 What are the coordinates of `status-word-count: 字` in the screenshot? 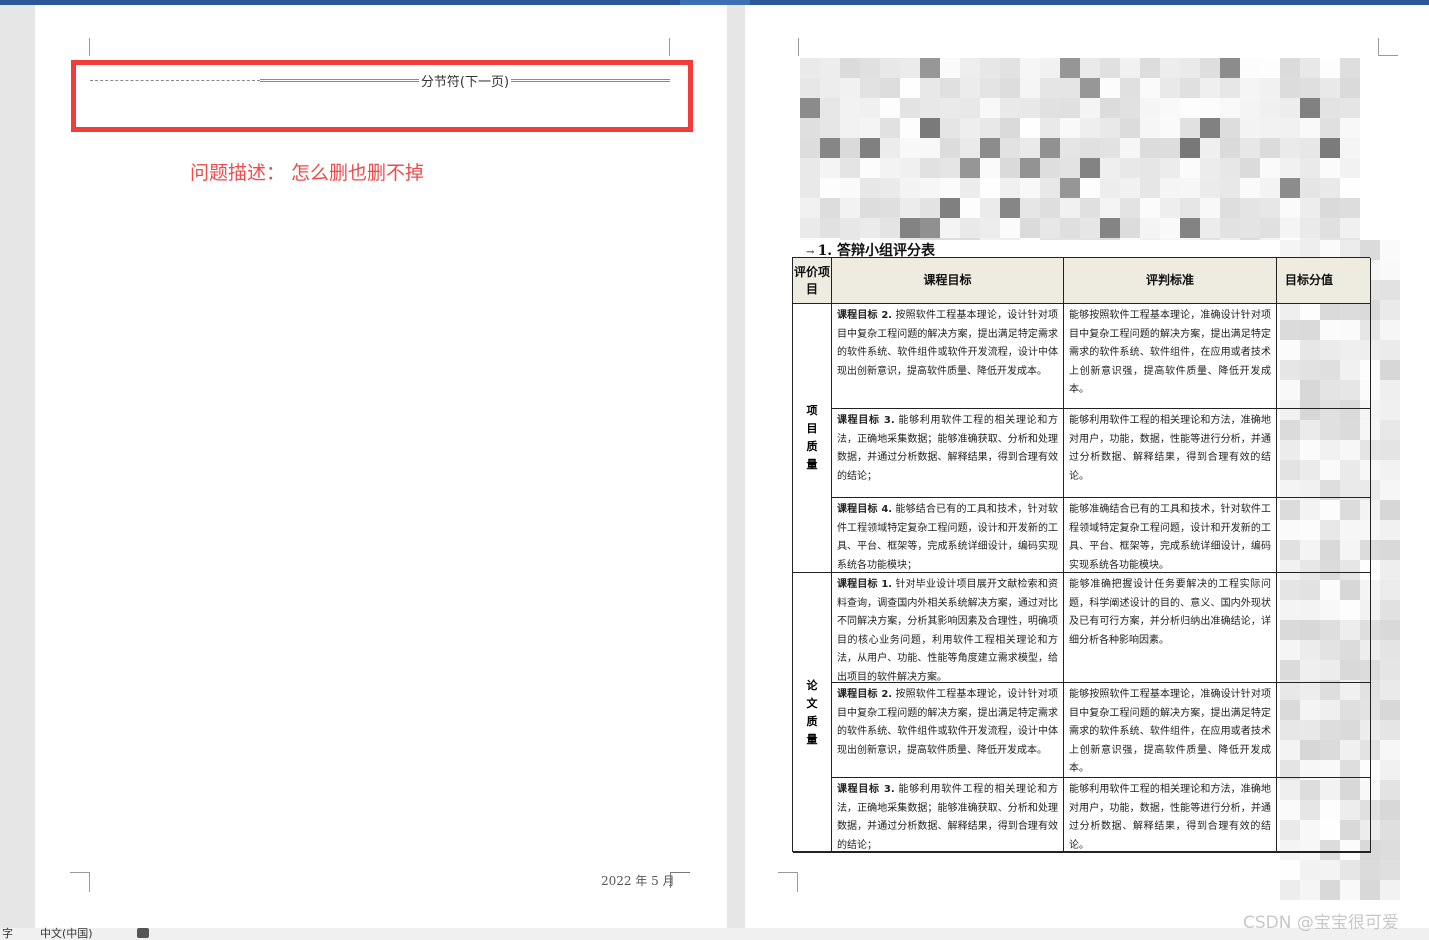 It's located at (7, 934).